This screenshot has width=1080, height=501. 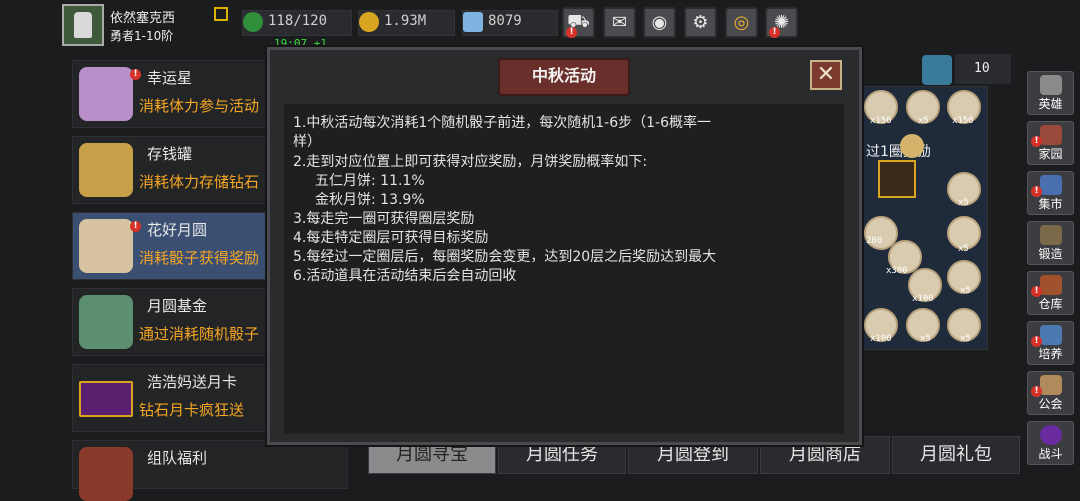 What do you see at coordinates (391, 238) in the screenshot?
I see `rule-line: 4.每走特定圈层可获得目标奖励` at bounding box center [391, 238].